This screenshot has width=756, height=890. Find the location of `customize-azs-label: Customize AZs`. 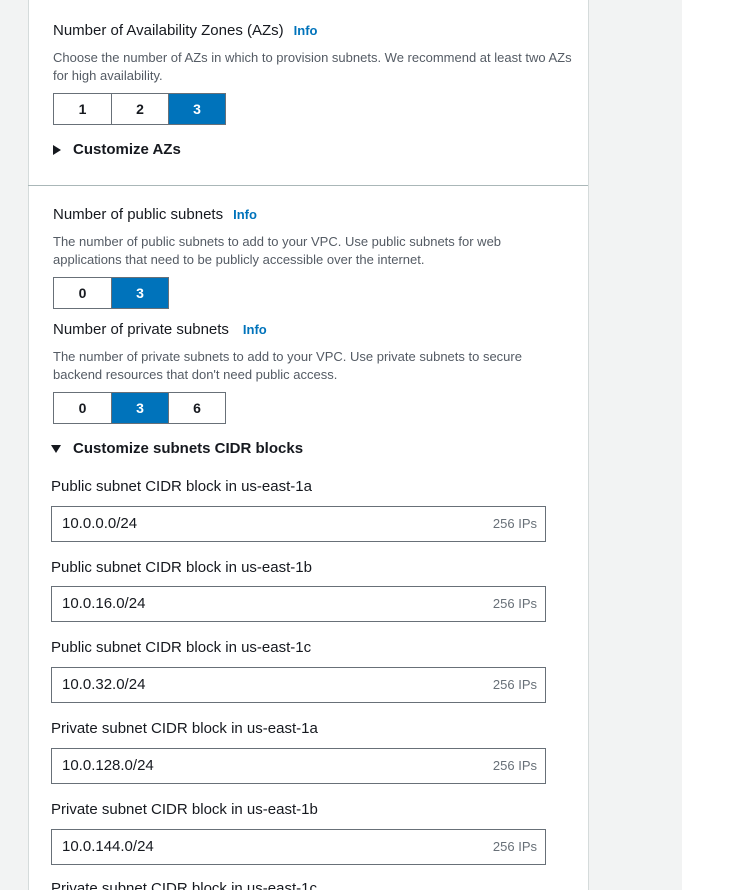

customize-azs-label: Customize AZs is located at coordinates (127, 149).